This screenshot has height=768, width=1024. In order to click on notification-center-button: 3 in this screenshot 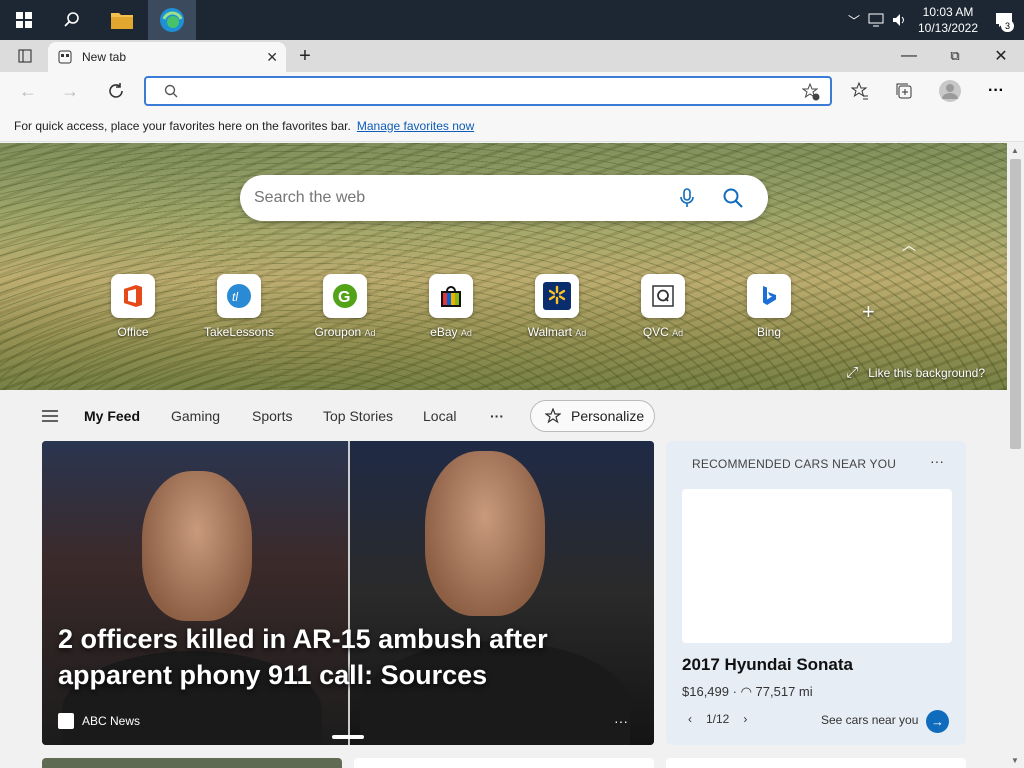, I will do `click(1004, 20)`.